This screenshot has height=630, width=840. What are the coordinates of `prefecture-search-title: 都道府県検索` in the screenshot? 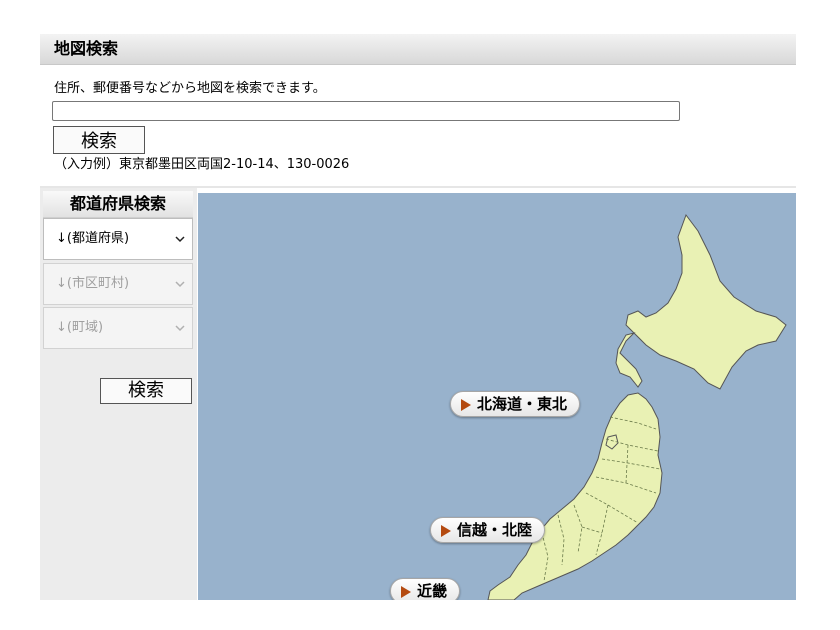 It's located at (118, 204).